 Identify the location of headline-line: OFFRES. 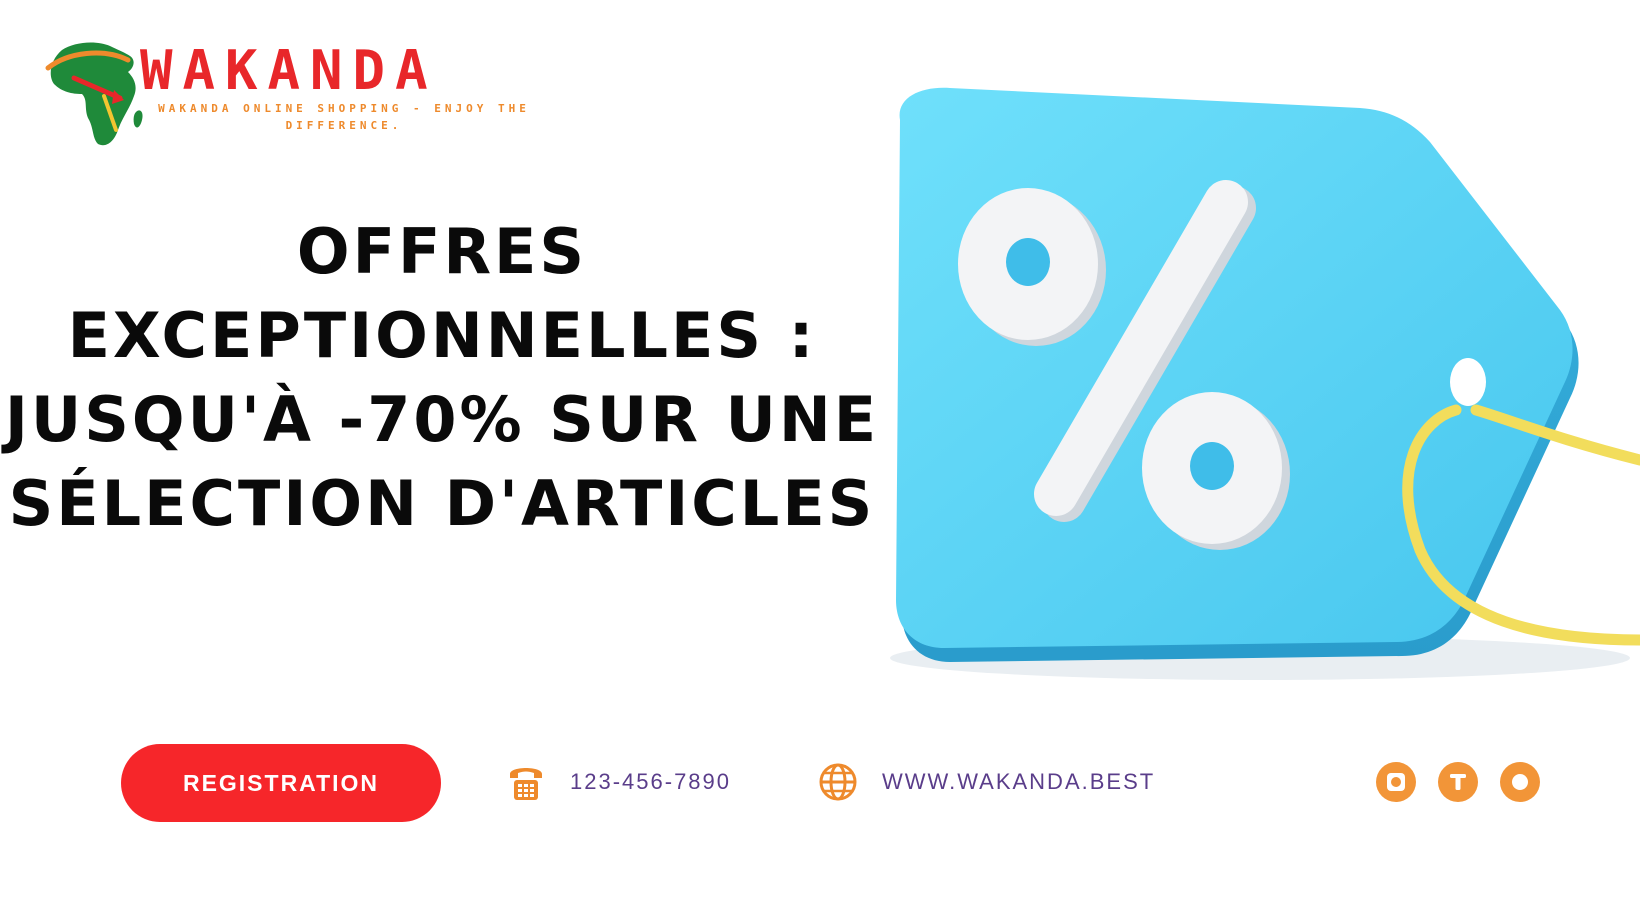
(442, 251).